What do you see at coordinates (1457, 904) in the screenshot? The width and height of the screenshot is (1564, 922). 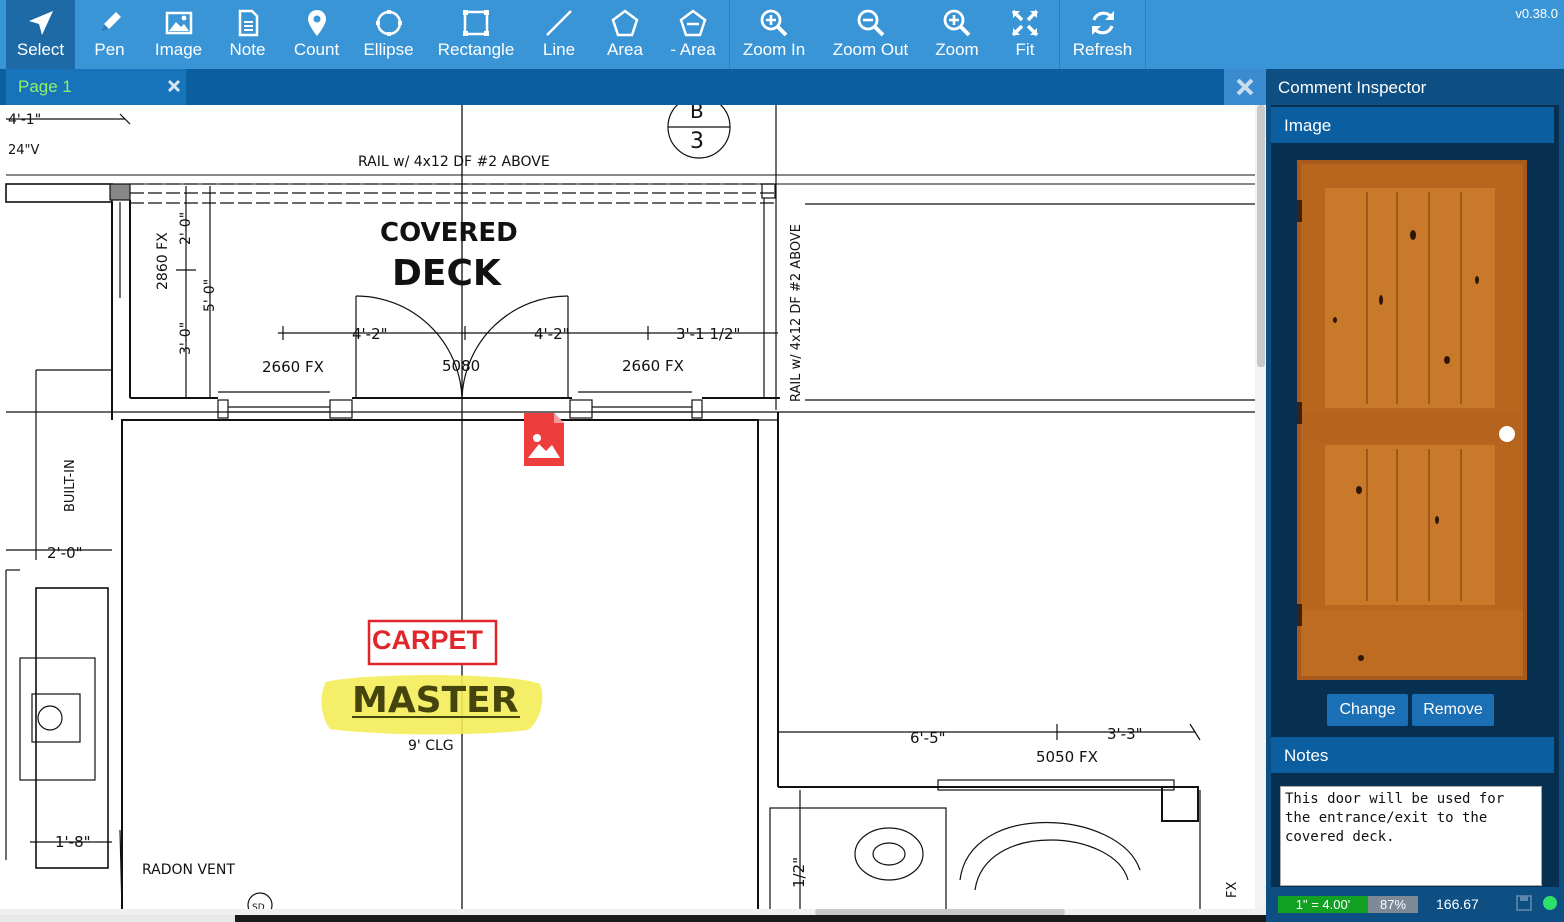 I see `coordinate-readout: 166.67` at bounding box center [1457, 904].